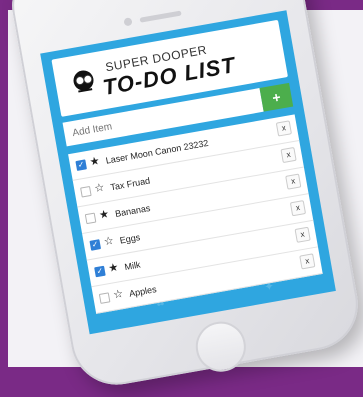 This screenshot has width=363, height=397. I want to click on front-camera-icon, so click(128, 22).